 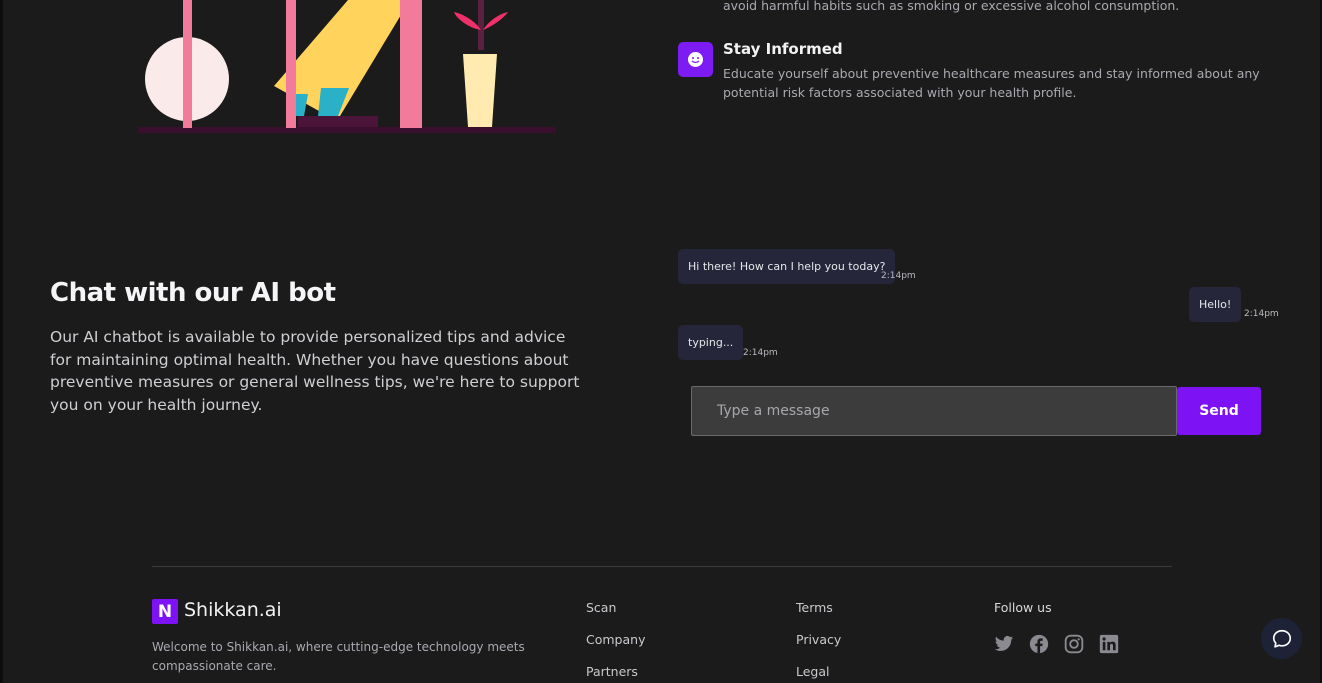 I want to click on footer-link-scan: Scan, so click(x=601, y=607).